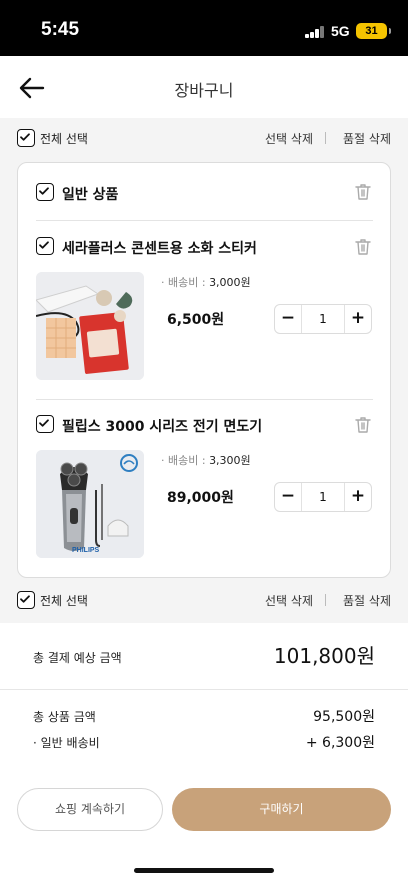 The height and width of the screenshot is (882, 408). Describe the element at coordinates (204, 138) in the screenshot. I see `select-bar-top: 전체 선택 선택 삭제 품절 삭제` at that location.